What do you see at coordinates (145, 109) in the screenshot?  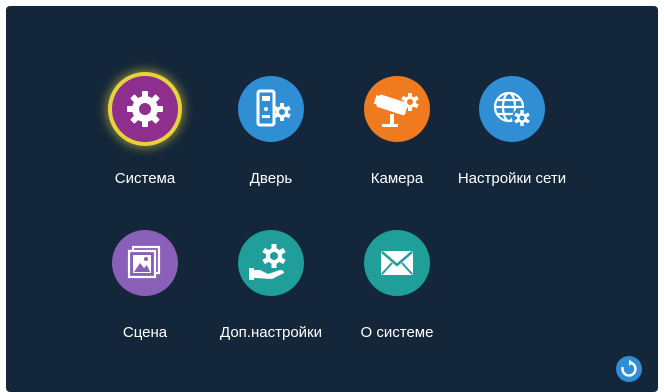 I see `gear-icon` at bounding box center [145, 109].